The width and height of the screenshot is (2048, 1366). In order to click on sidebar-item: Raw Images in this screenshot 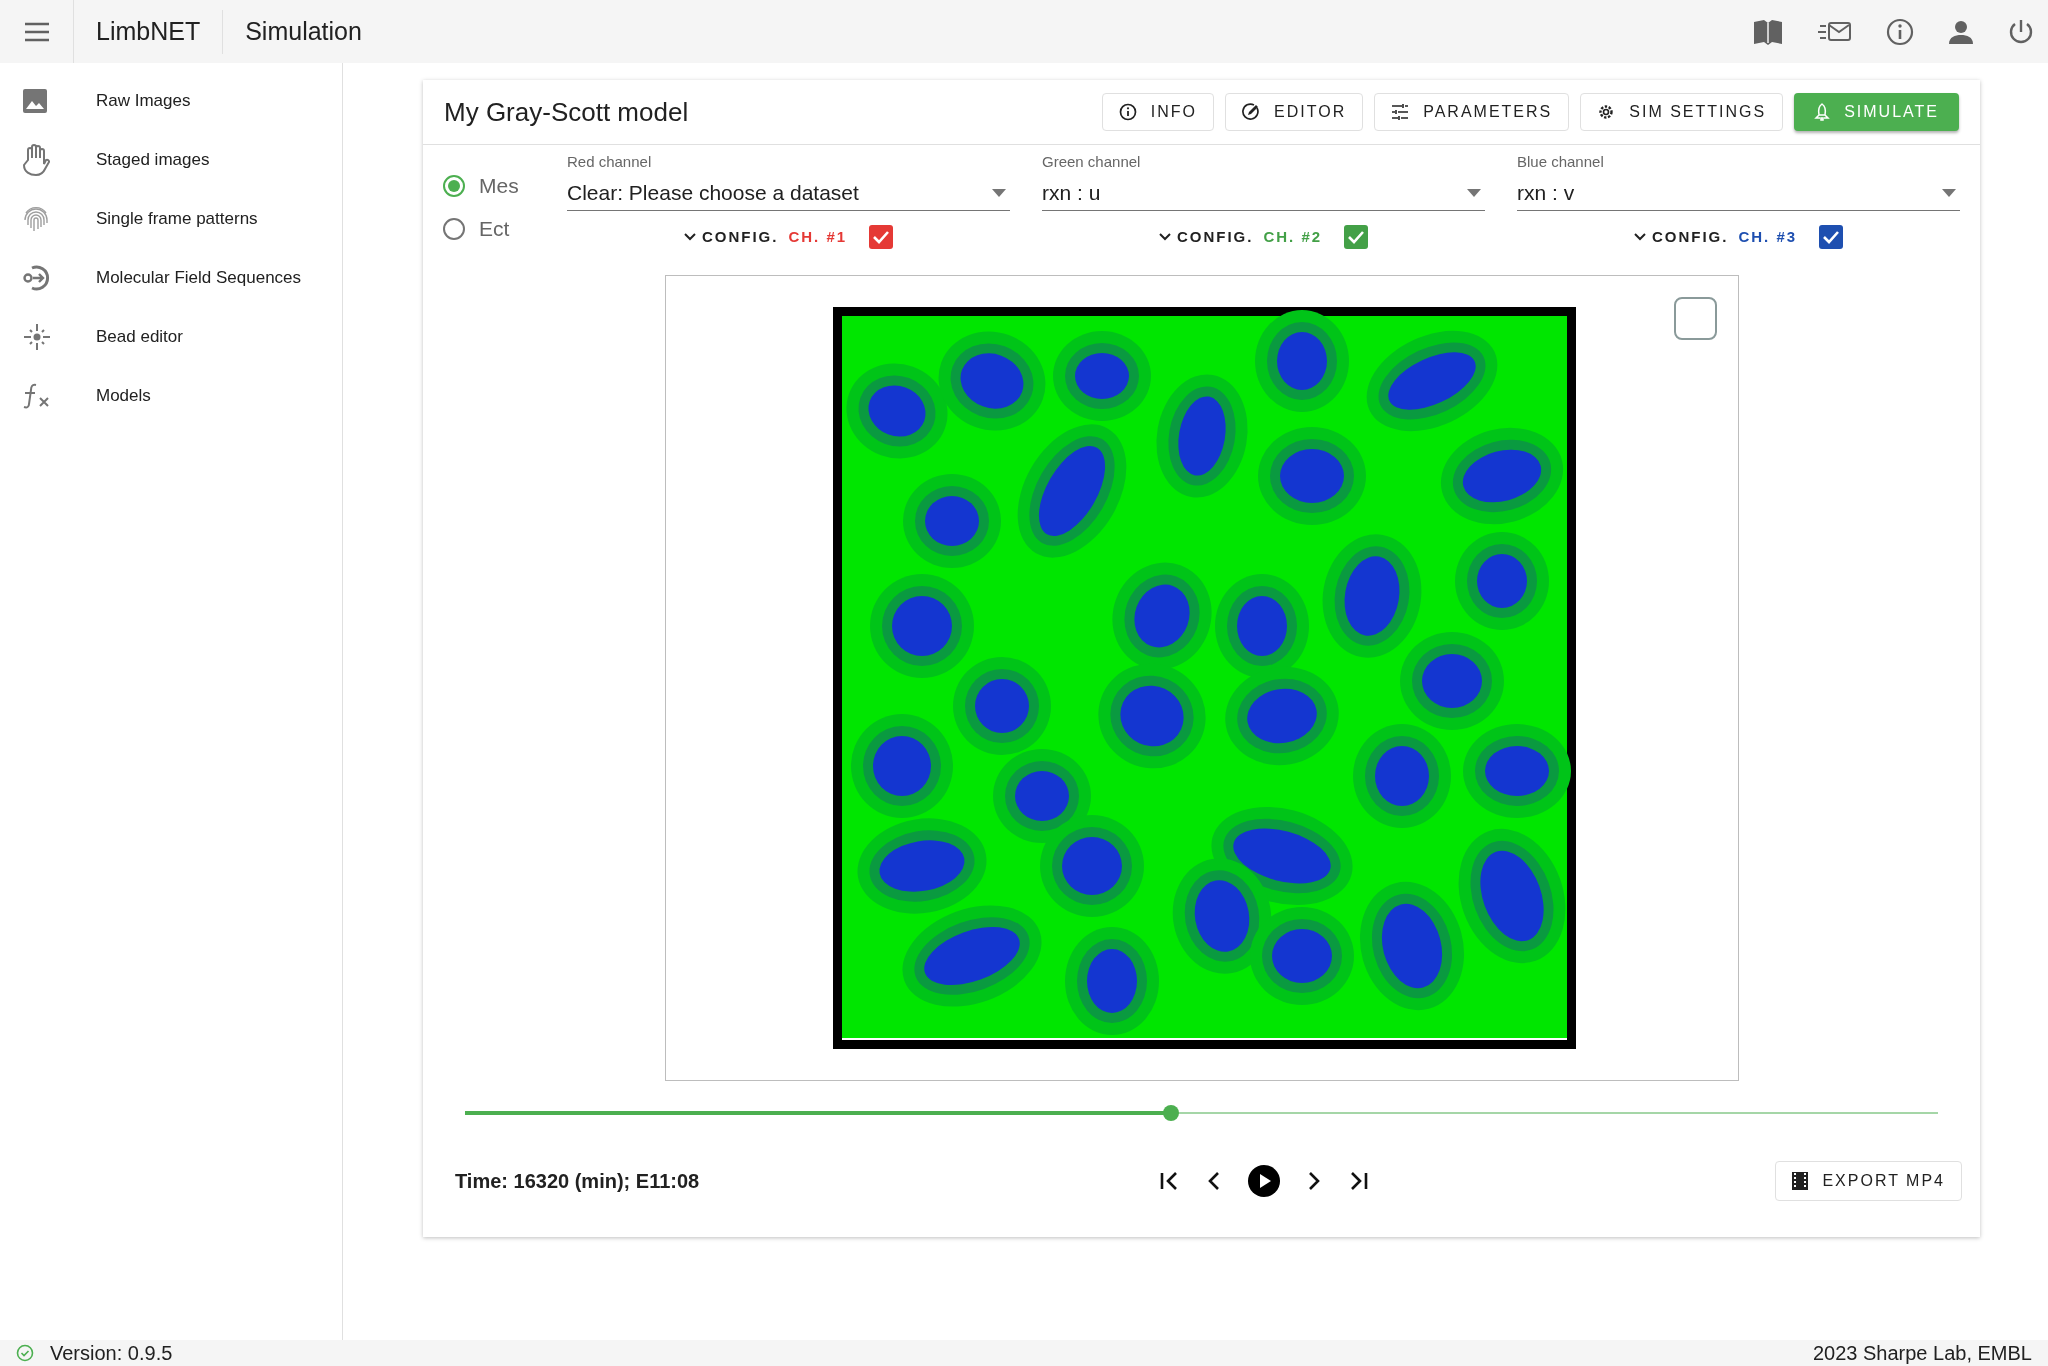, I will do `click(171, 100)`.